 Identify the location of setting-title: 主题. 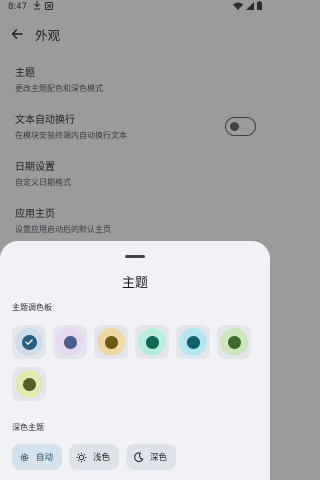
(25, 73).